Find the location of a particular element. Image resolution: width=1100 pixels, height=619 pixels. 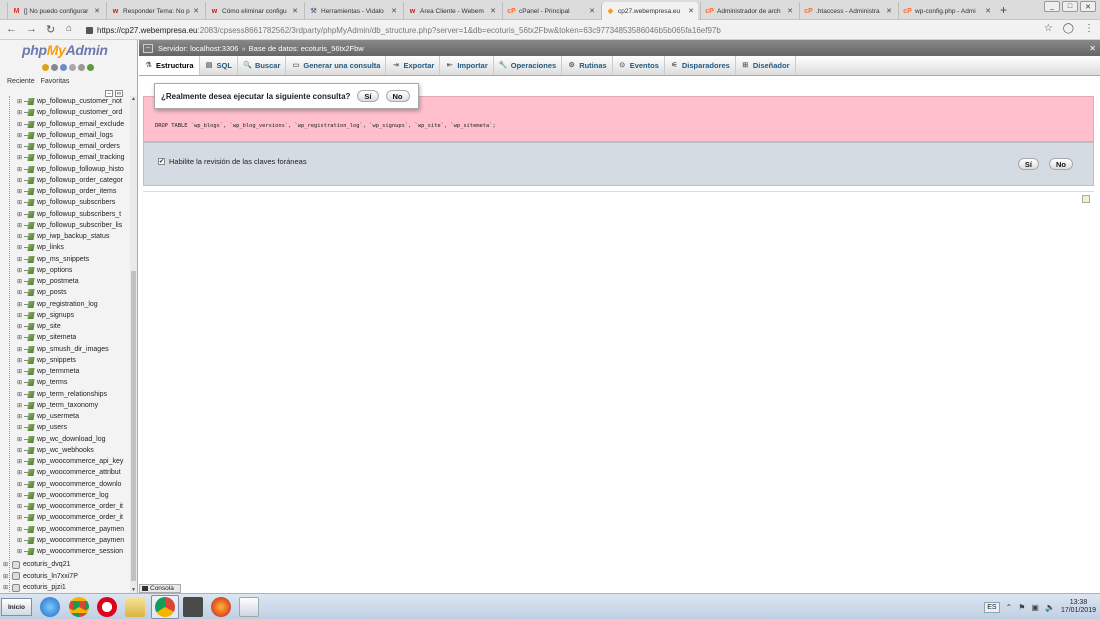

breadcrumb-server: Servidor: localhost:3306 is located at coordinates (198, 48).